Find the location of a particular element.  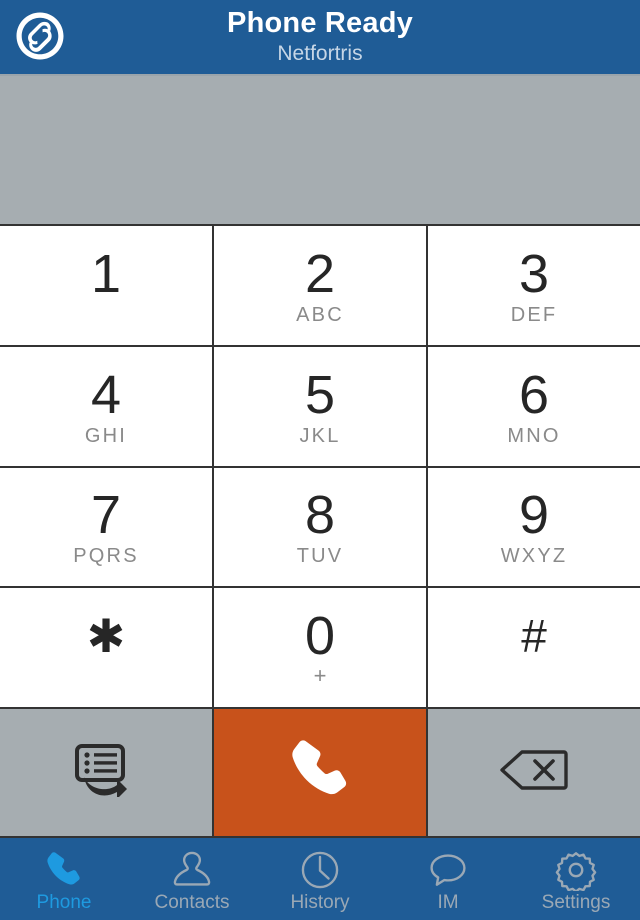

key-6-letters: MNO is located at coordinates (534, 435).